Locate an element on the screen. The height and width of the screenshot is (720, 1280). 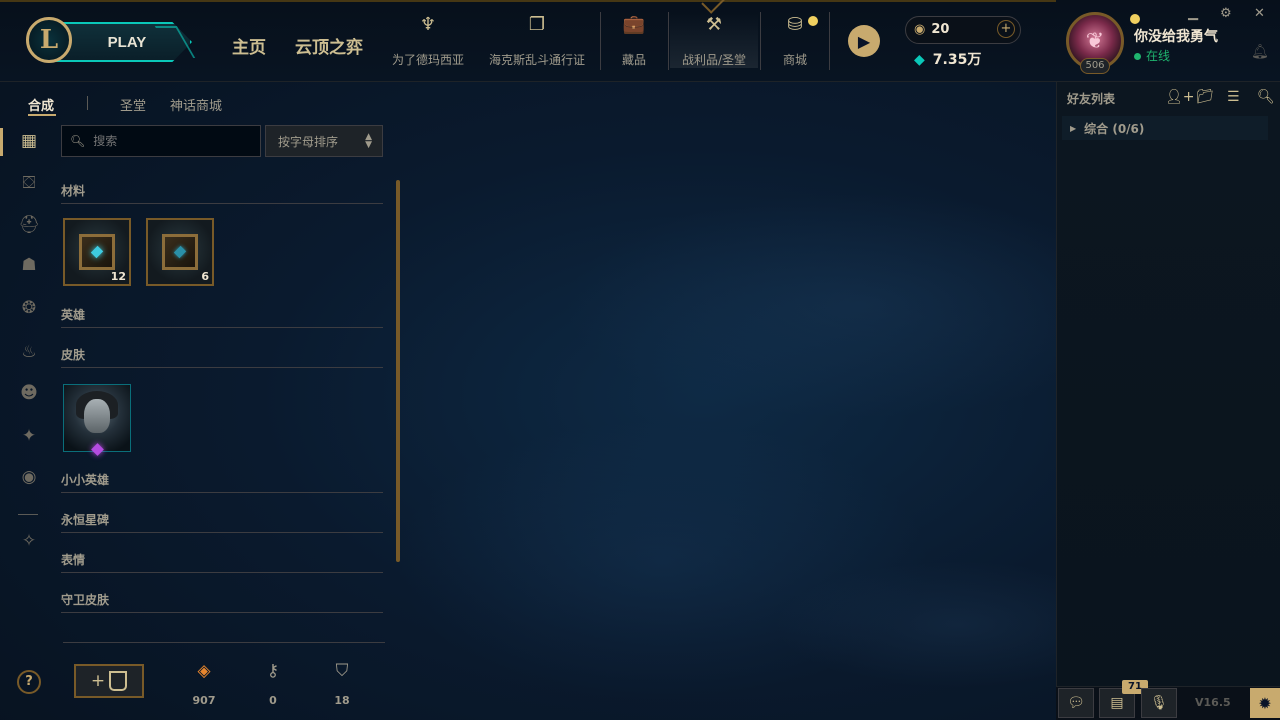
nav-tft: 云顶之弈 is located at coordinates (329, 45).